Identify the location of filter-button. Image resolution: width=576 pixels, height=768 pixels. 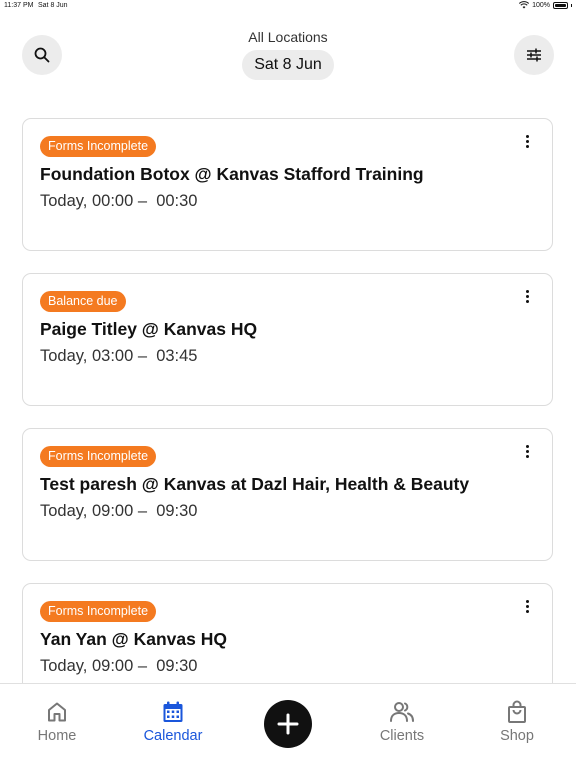
(534, 55).